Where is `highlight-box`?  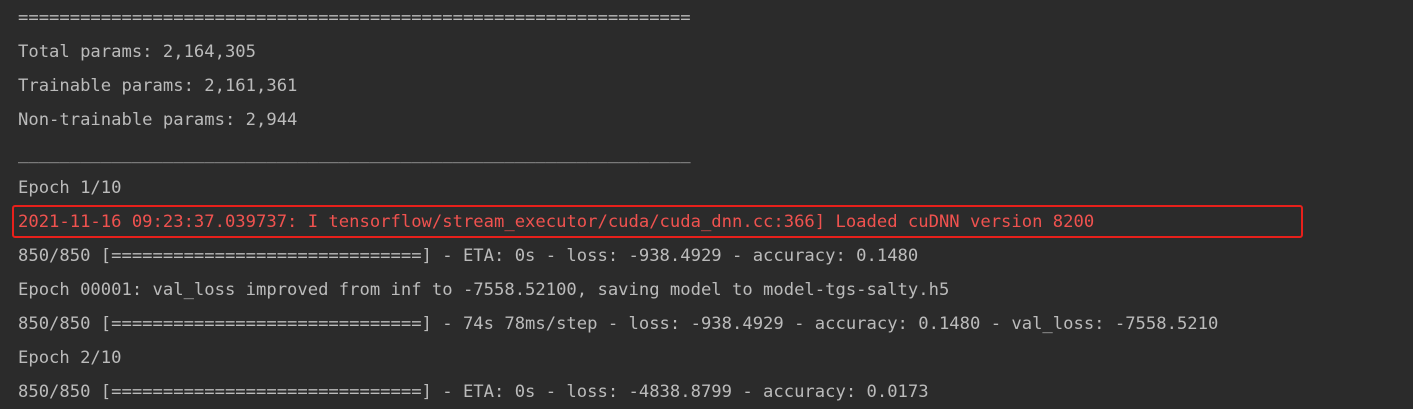
highlight-box is located at coordinates (657, 221).